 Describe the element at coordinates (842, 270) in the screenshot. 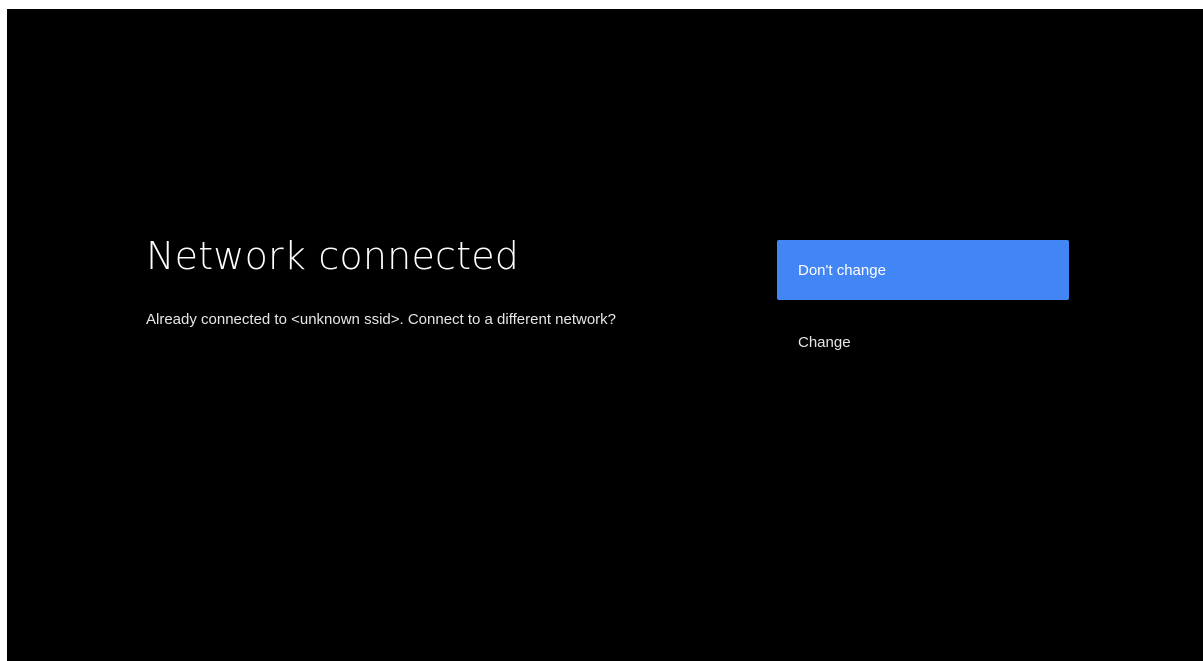

I see `dont-change-label: Don't change` at that location.